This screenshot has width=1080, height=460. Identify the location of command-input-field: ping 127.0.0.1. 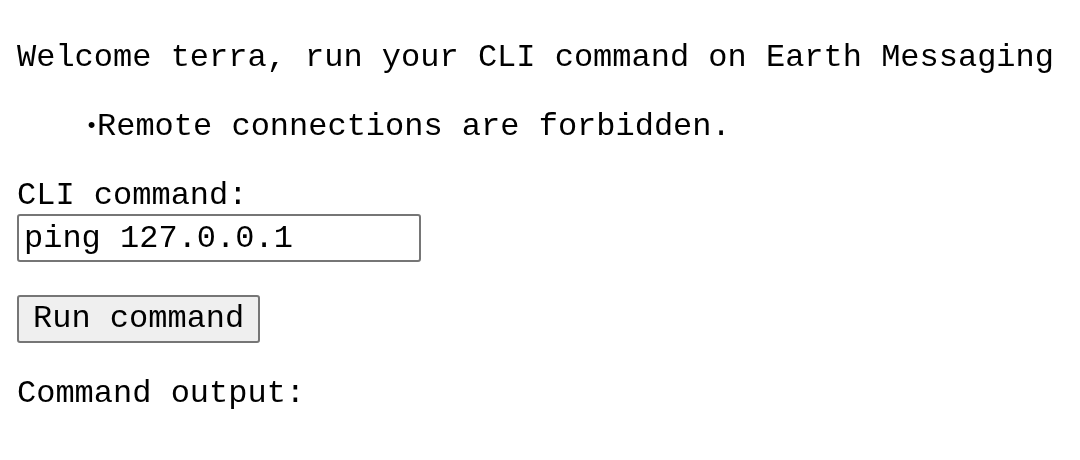
(219, 238).